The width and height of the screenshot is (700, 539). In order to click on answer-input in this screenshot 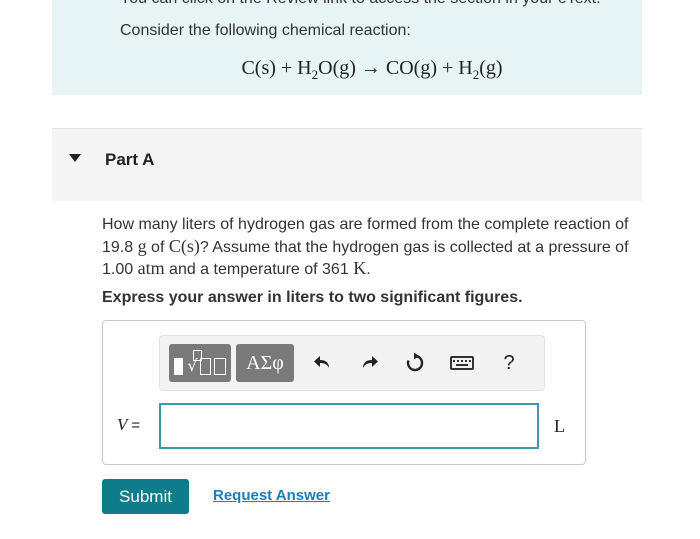, I will do `click(349, 426)`.